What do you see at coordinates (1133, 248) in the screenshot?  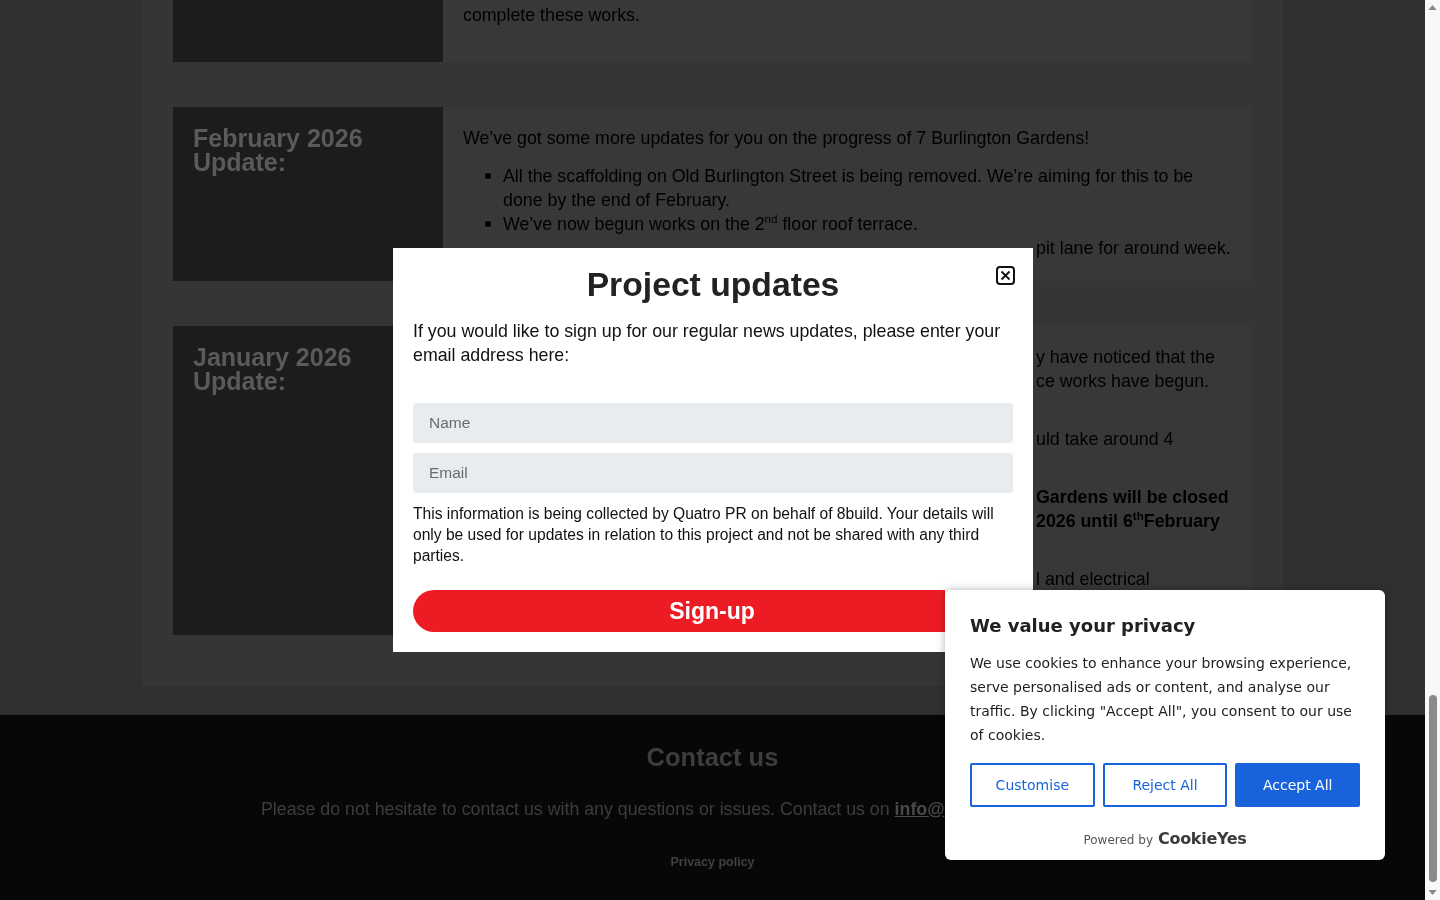 I see `text-fragment: pit lane for around week.` at bounding box center [1133, 248].